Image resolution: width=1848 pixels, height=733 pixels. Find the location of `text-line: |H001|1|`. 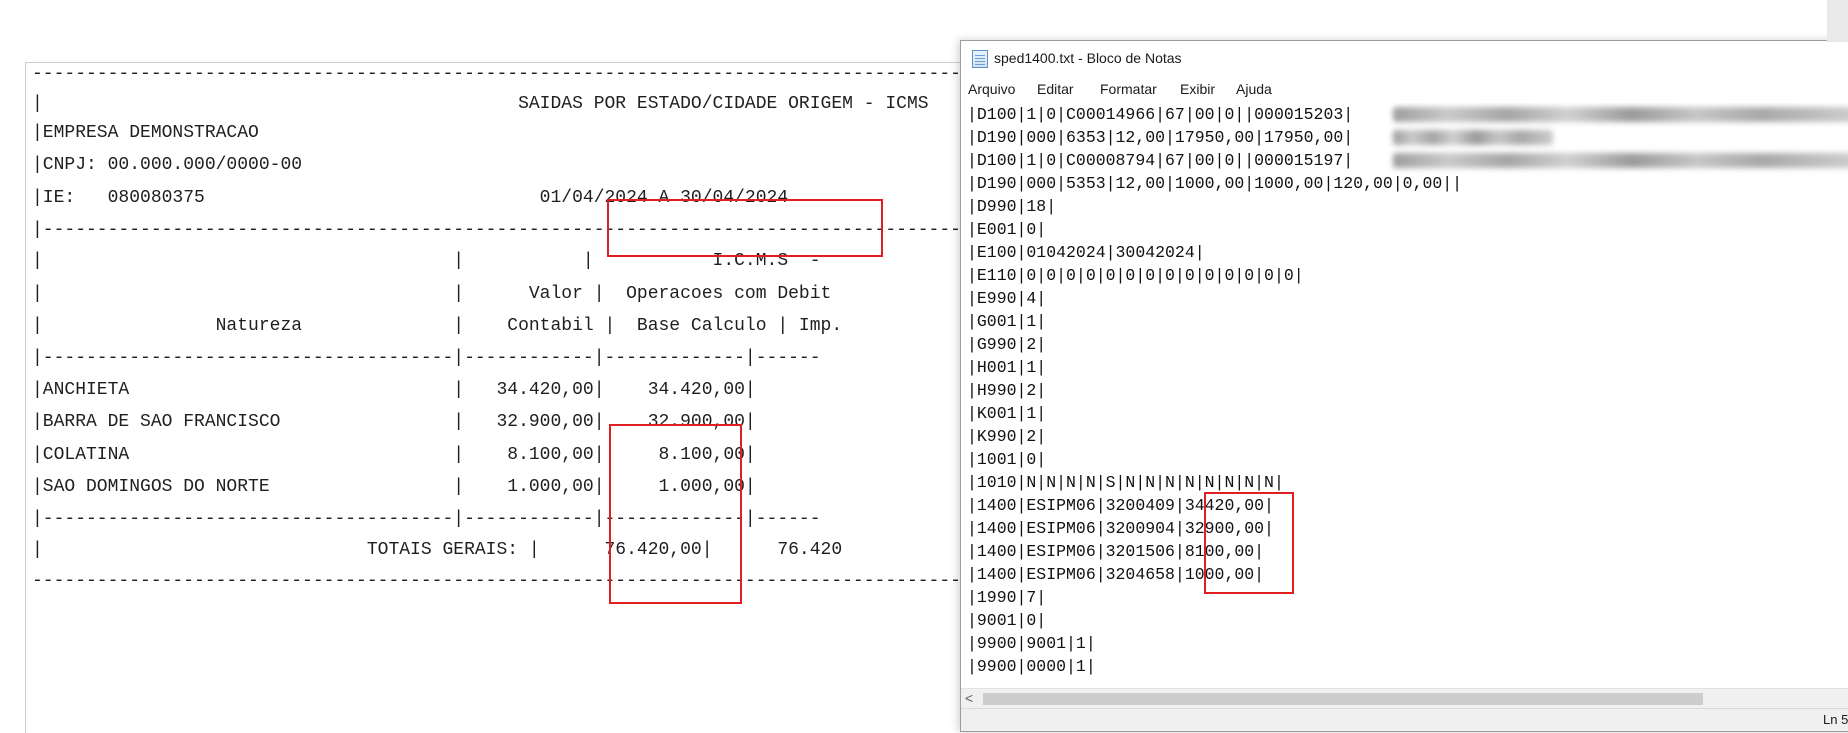

text-line: |H001|1| is located at coordinates (1007, 367).